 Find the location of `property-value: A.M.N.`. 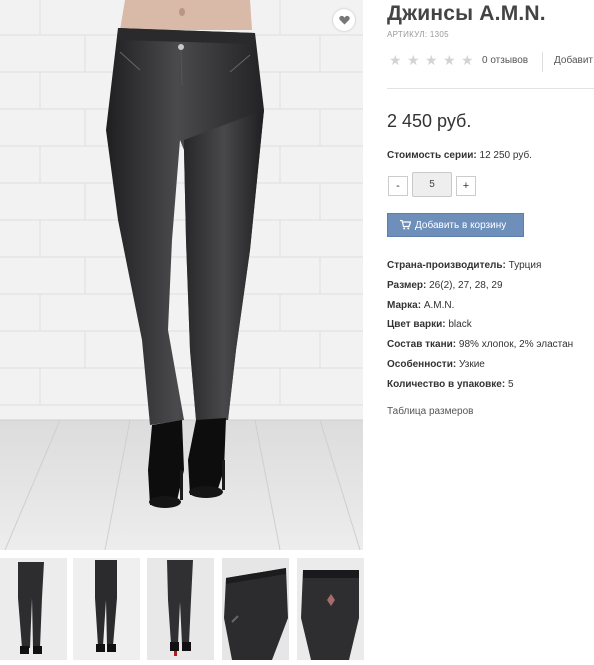

property-value: A.M.N. is located at coordinates (439, 305).